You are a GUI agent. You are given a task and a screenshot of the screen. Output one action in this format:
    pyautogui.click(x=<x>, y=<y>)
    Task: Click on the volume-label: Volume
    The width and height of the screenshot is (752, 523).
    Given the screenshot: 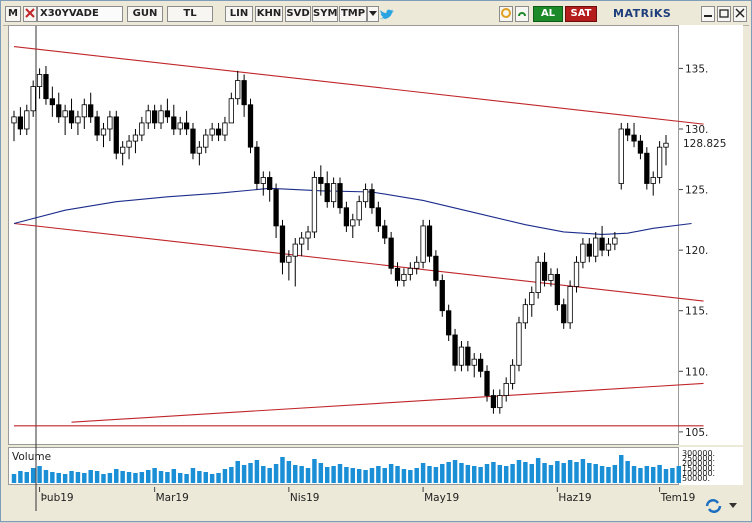 What is the action you would take?
    pyautogui.click(x=31, y=457)
    